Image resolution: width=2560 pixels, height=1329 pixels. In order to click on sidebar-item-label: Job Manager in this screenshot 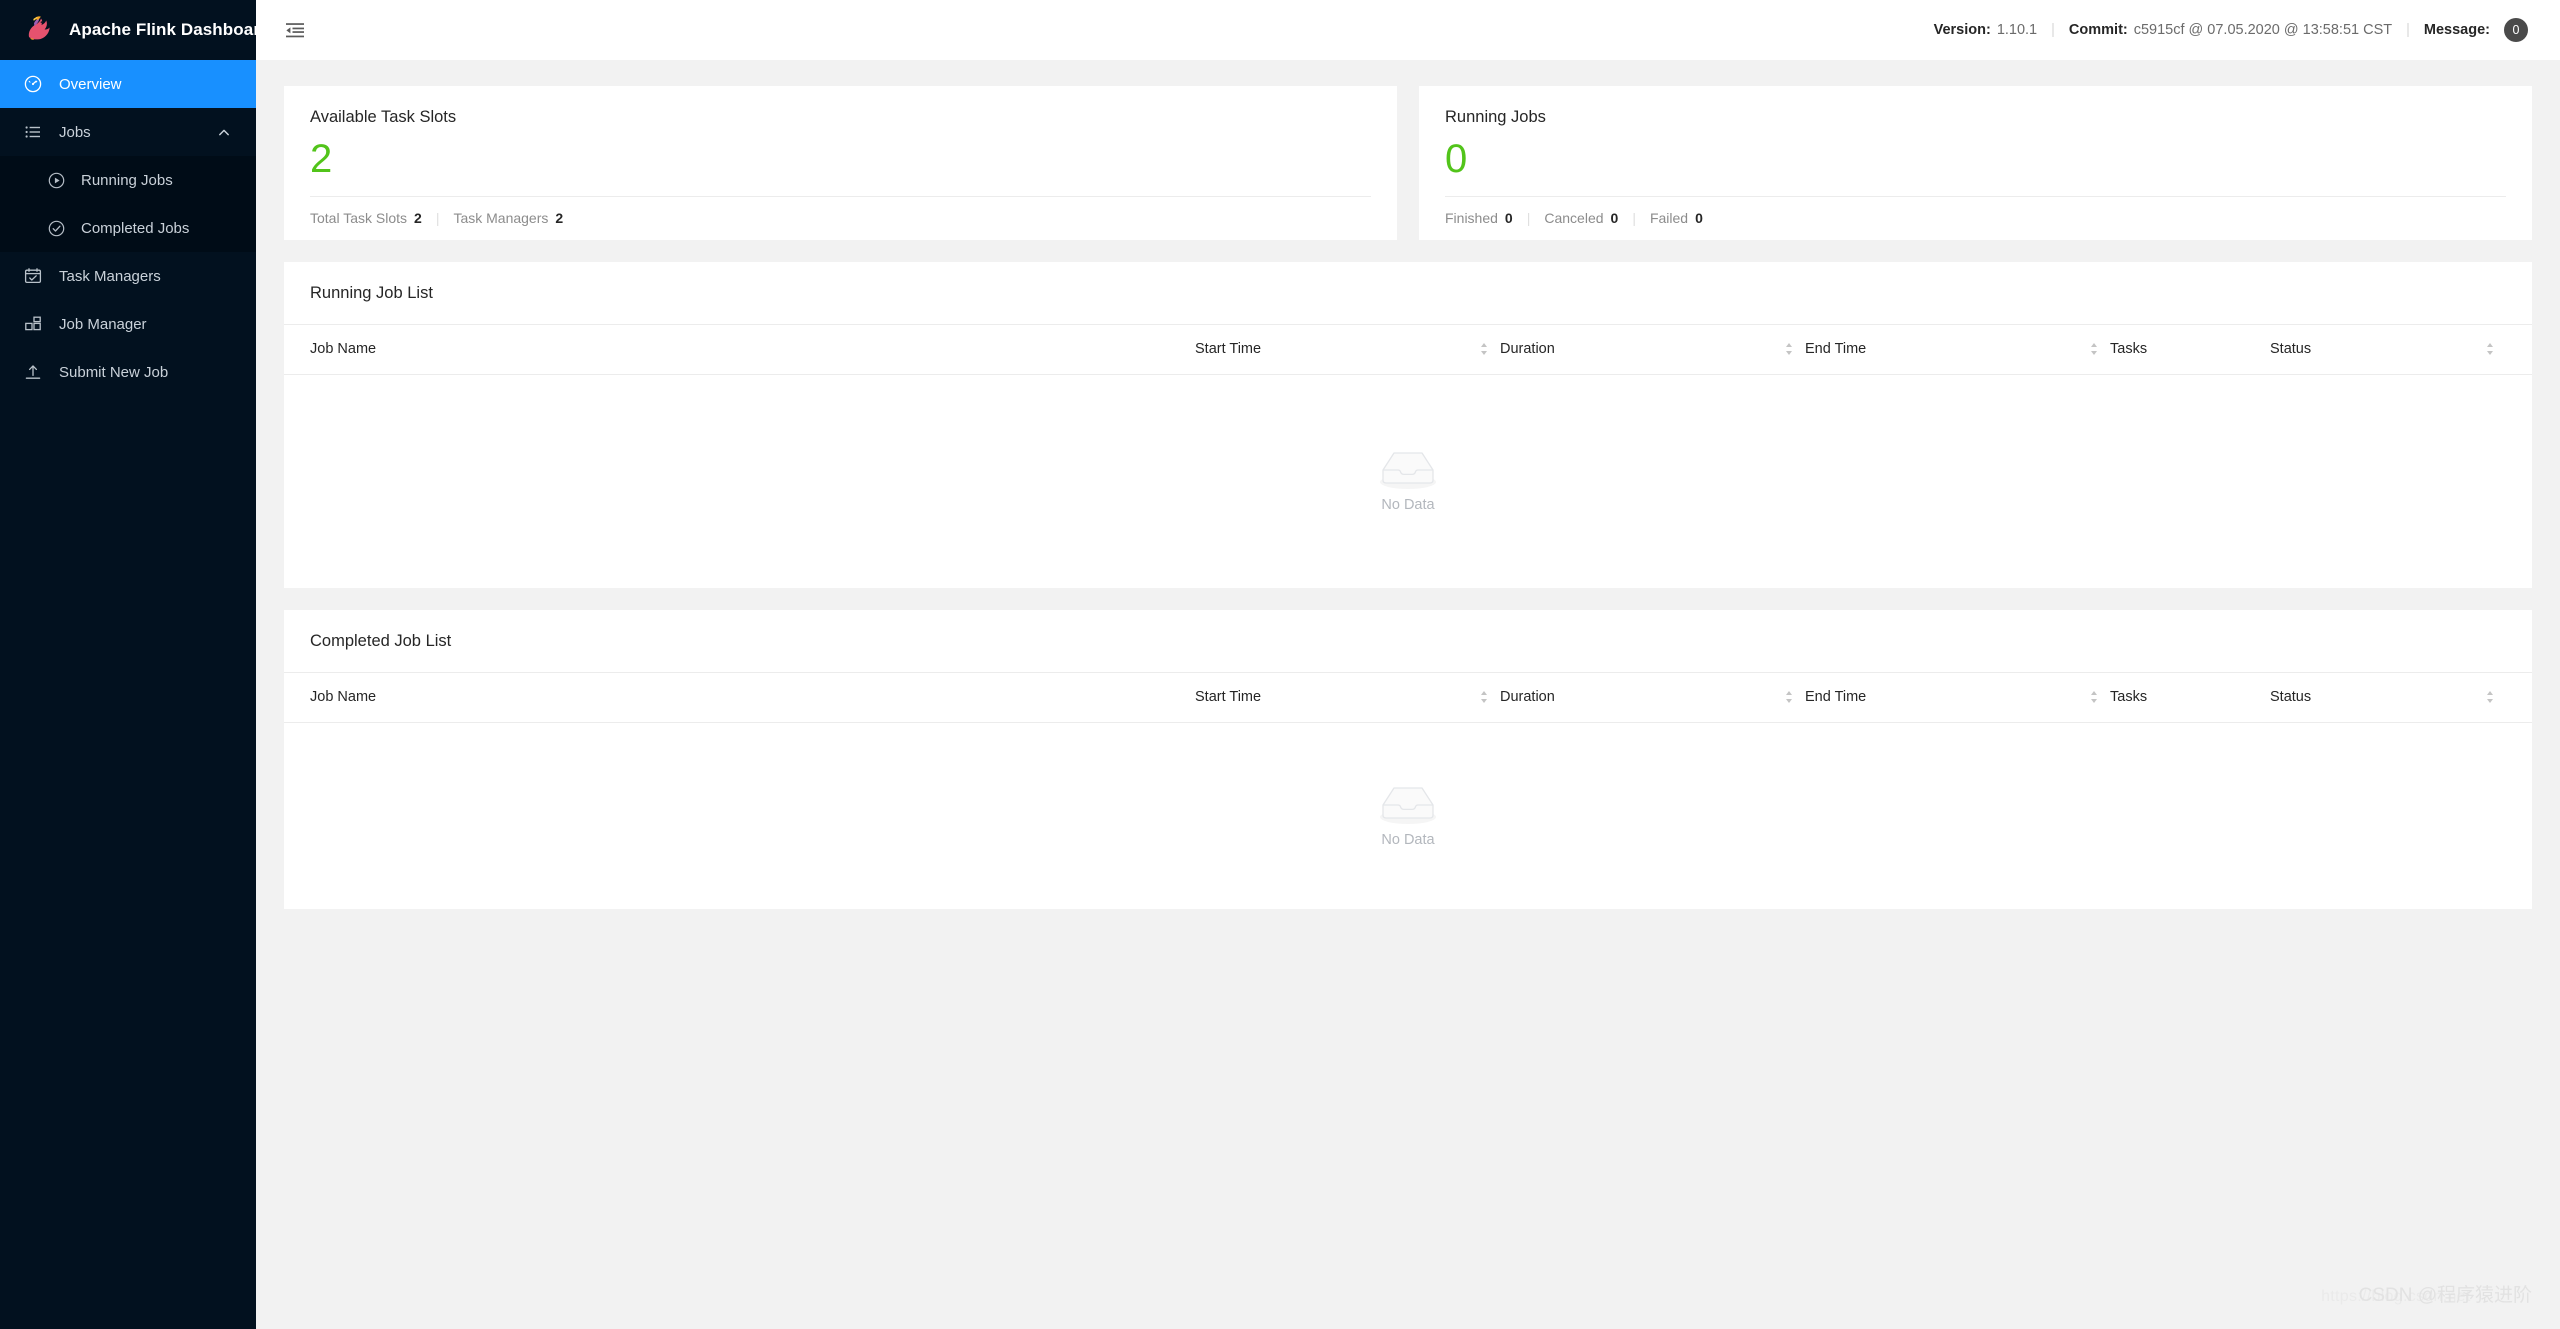, I will do `click(103, 324)`.